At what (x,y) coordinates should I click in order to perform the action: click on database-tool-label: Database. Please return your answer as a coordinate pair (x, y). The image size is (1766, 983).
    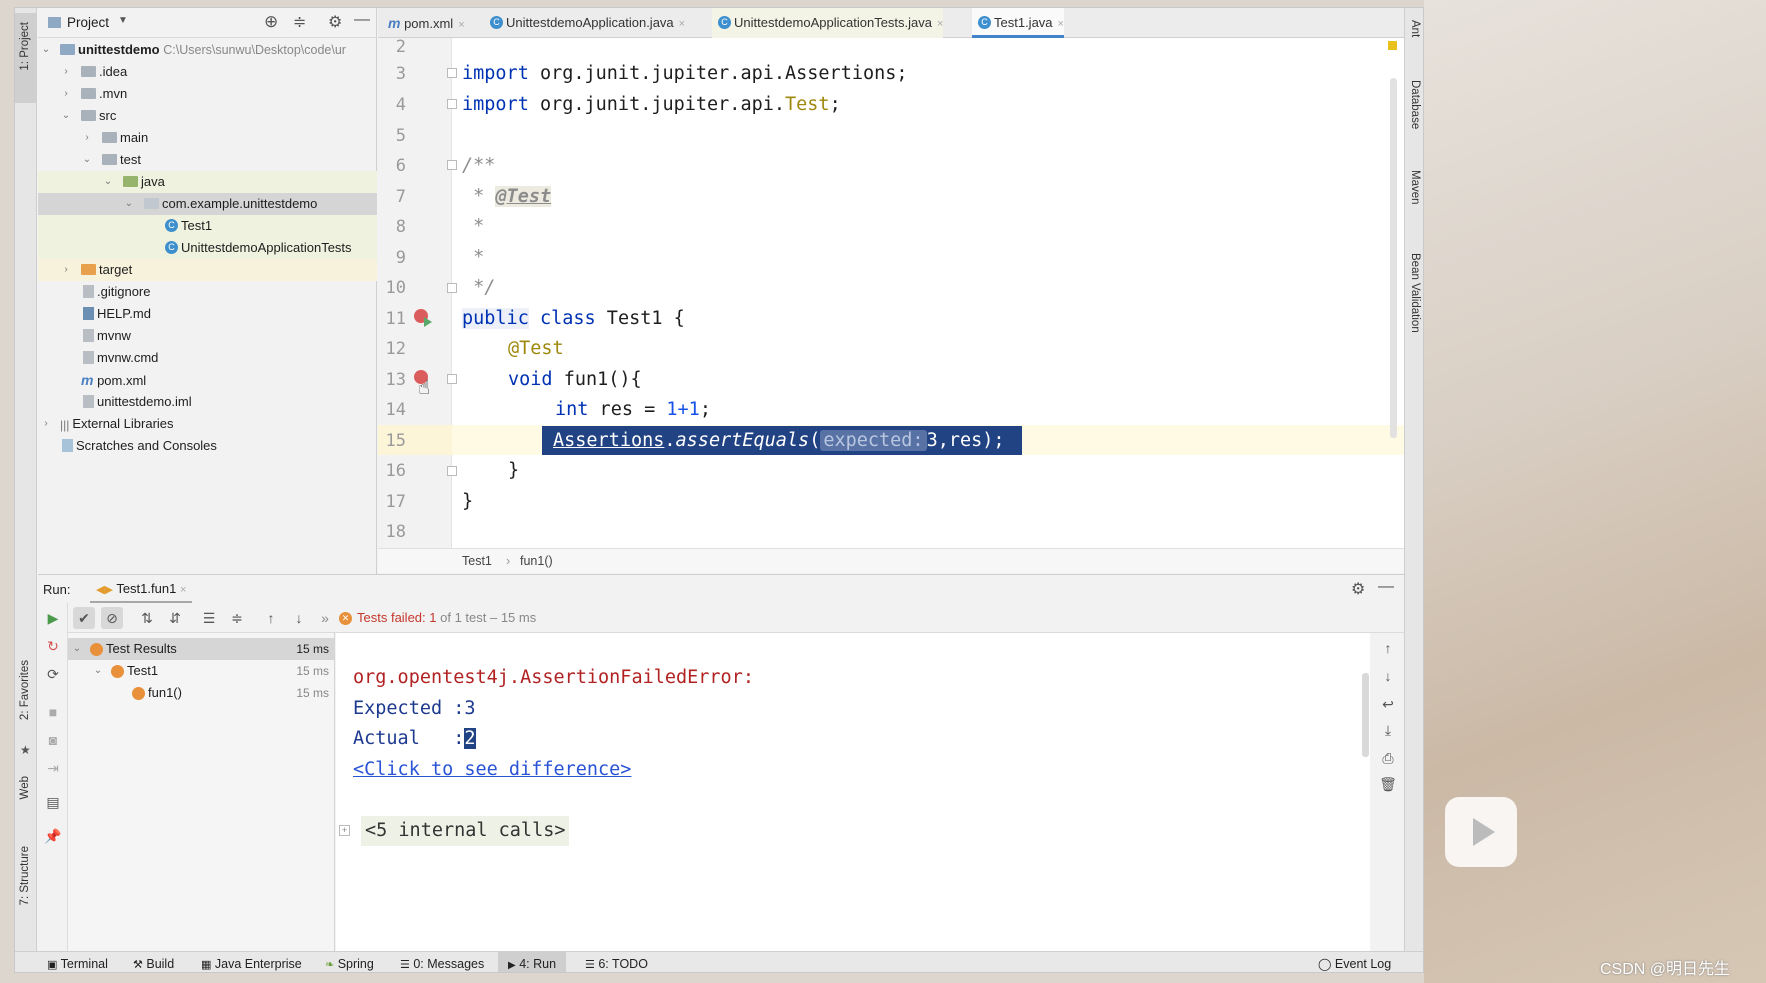
    Looking at the image, I should click on (1415, 104).